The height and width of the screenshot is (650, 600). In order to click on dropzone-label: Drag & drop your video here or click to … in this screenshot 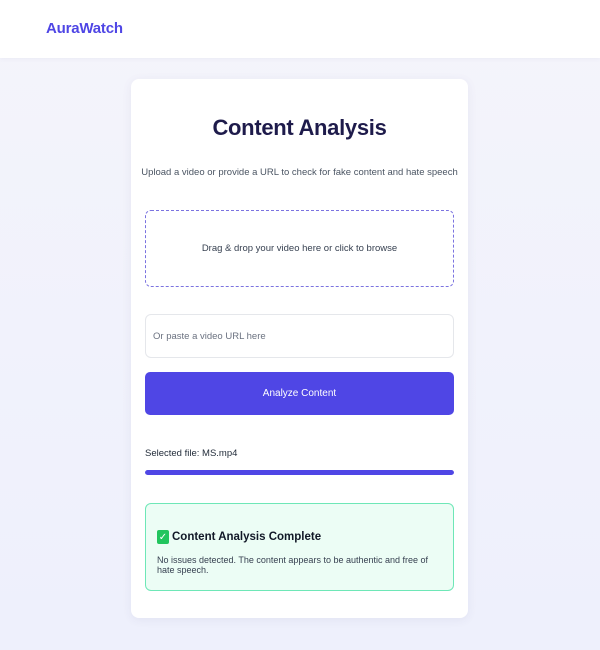, I will do `click(299, 248)`.